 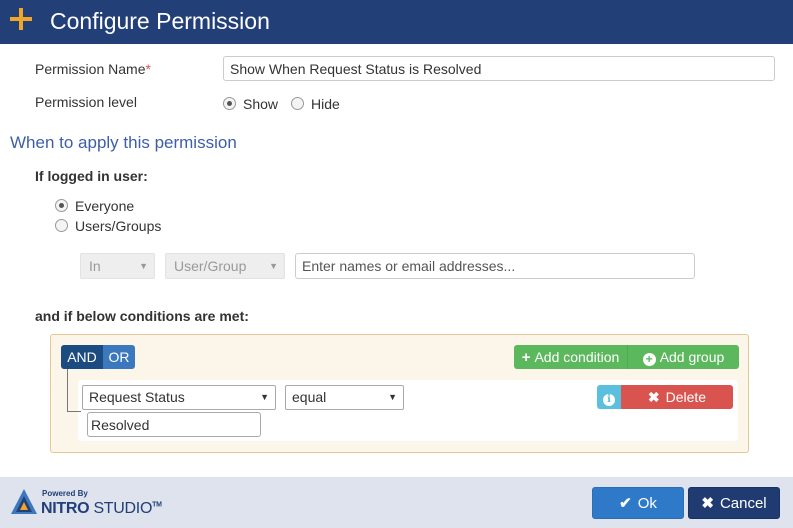 What do you see at coordinates (325, 104) in the screenshot?
I see `hide-label: Hide` at bounding box center [325, 104].